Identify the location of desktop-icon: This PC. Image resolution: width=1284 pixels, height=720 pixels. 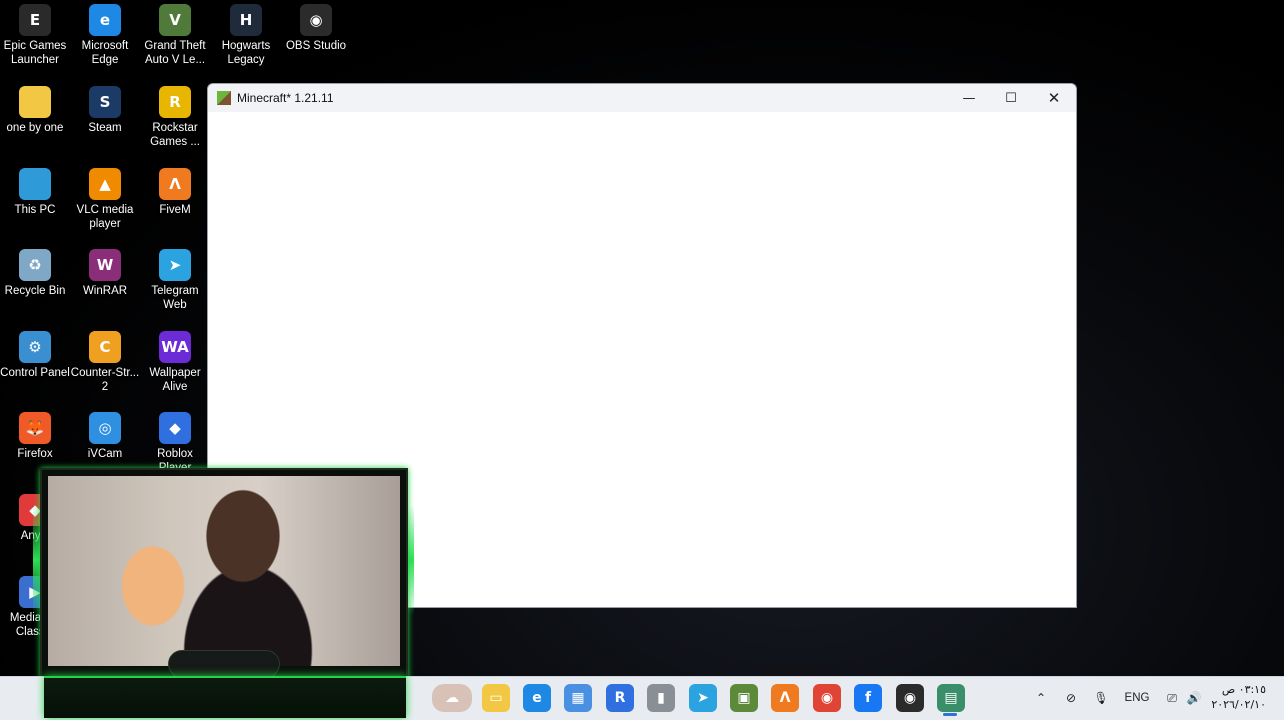
(35, 192).